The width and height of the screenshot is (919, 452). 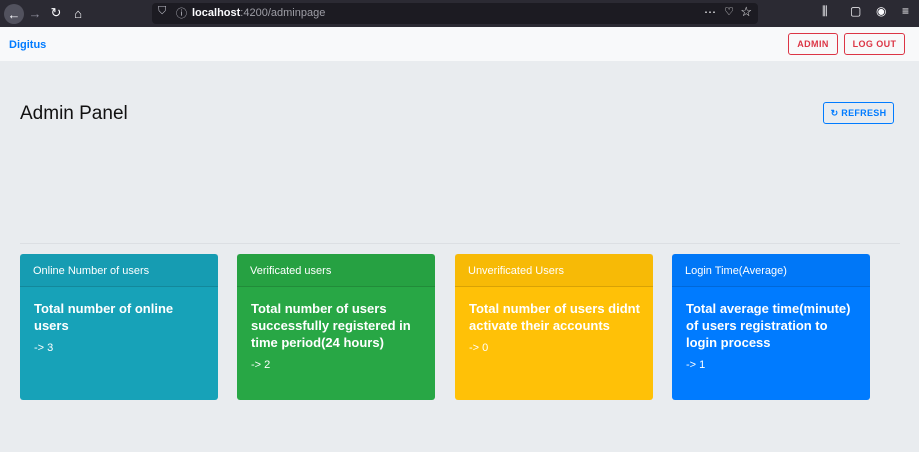 What do you see at coordinates (27, 45) in the screenshot?
I see `brand-link: Digitus` at bounding box center [27, 45].